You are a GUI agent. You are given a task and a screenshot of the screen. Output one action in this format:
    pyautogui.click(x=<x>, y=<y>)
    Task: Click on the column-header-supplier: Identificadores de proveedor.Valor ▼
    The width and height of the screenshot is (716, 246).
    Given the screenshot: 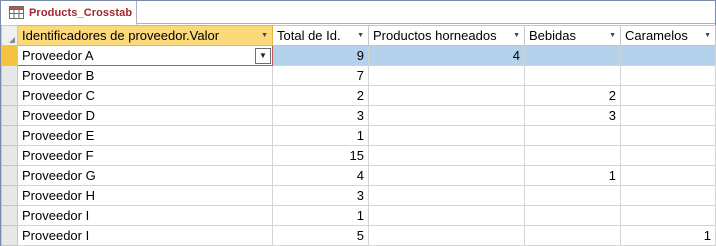 What is the action you would take?
    pyautogui.click(x=145, y=35)
    